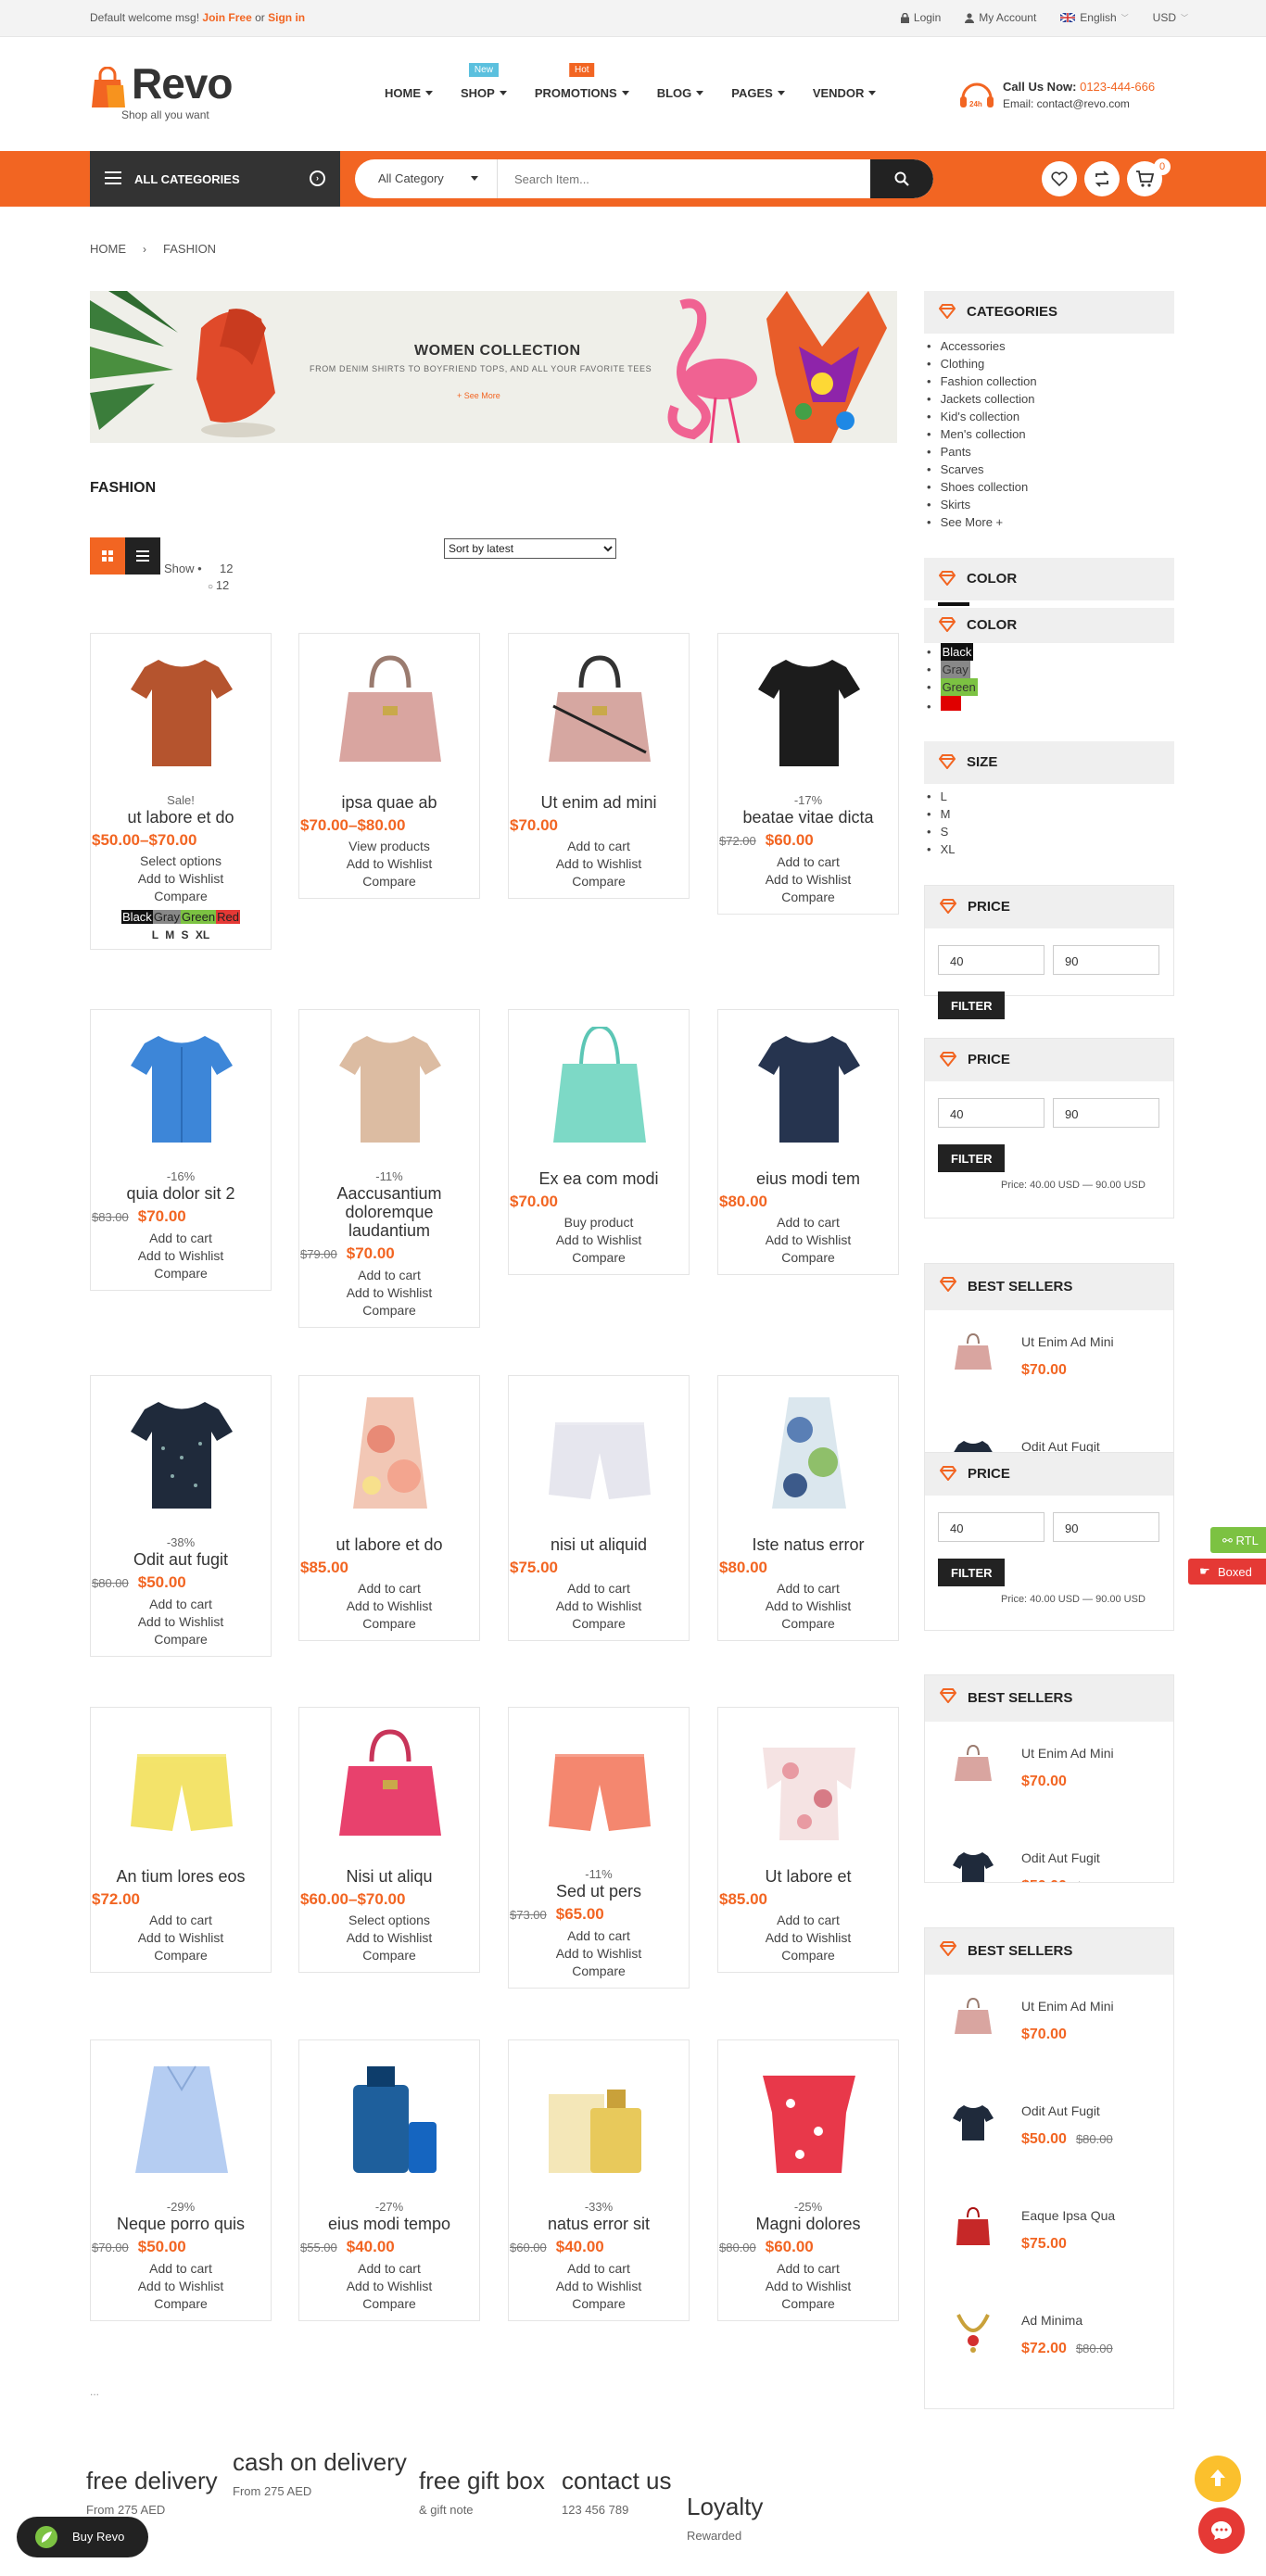 This screenshot has height=2576, width=1266. What do you see at coordinates (82, 2537) in the screenshot?
I see `buy-revo-button: Buy Revo` at bounding box center [82, 2537].